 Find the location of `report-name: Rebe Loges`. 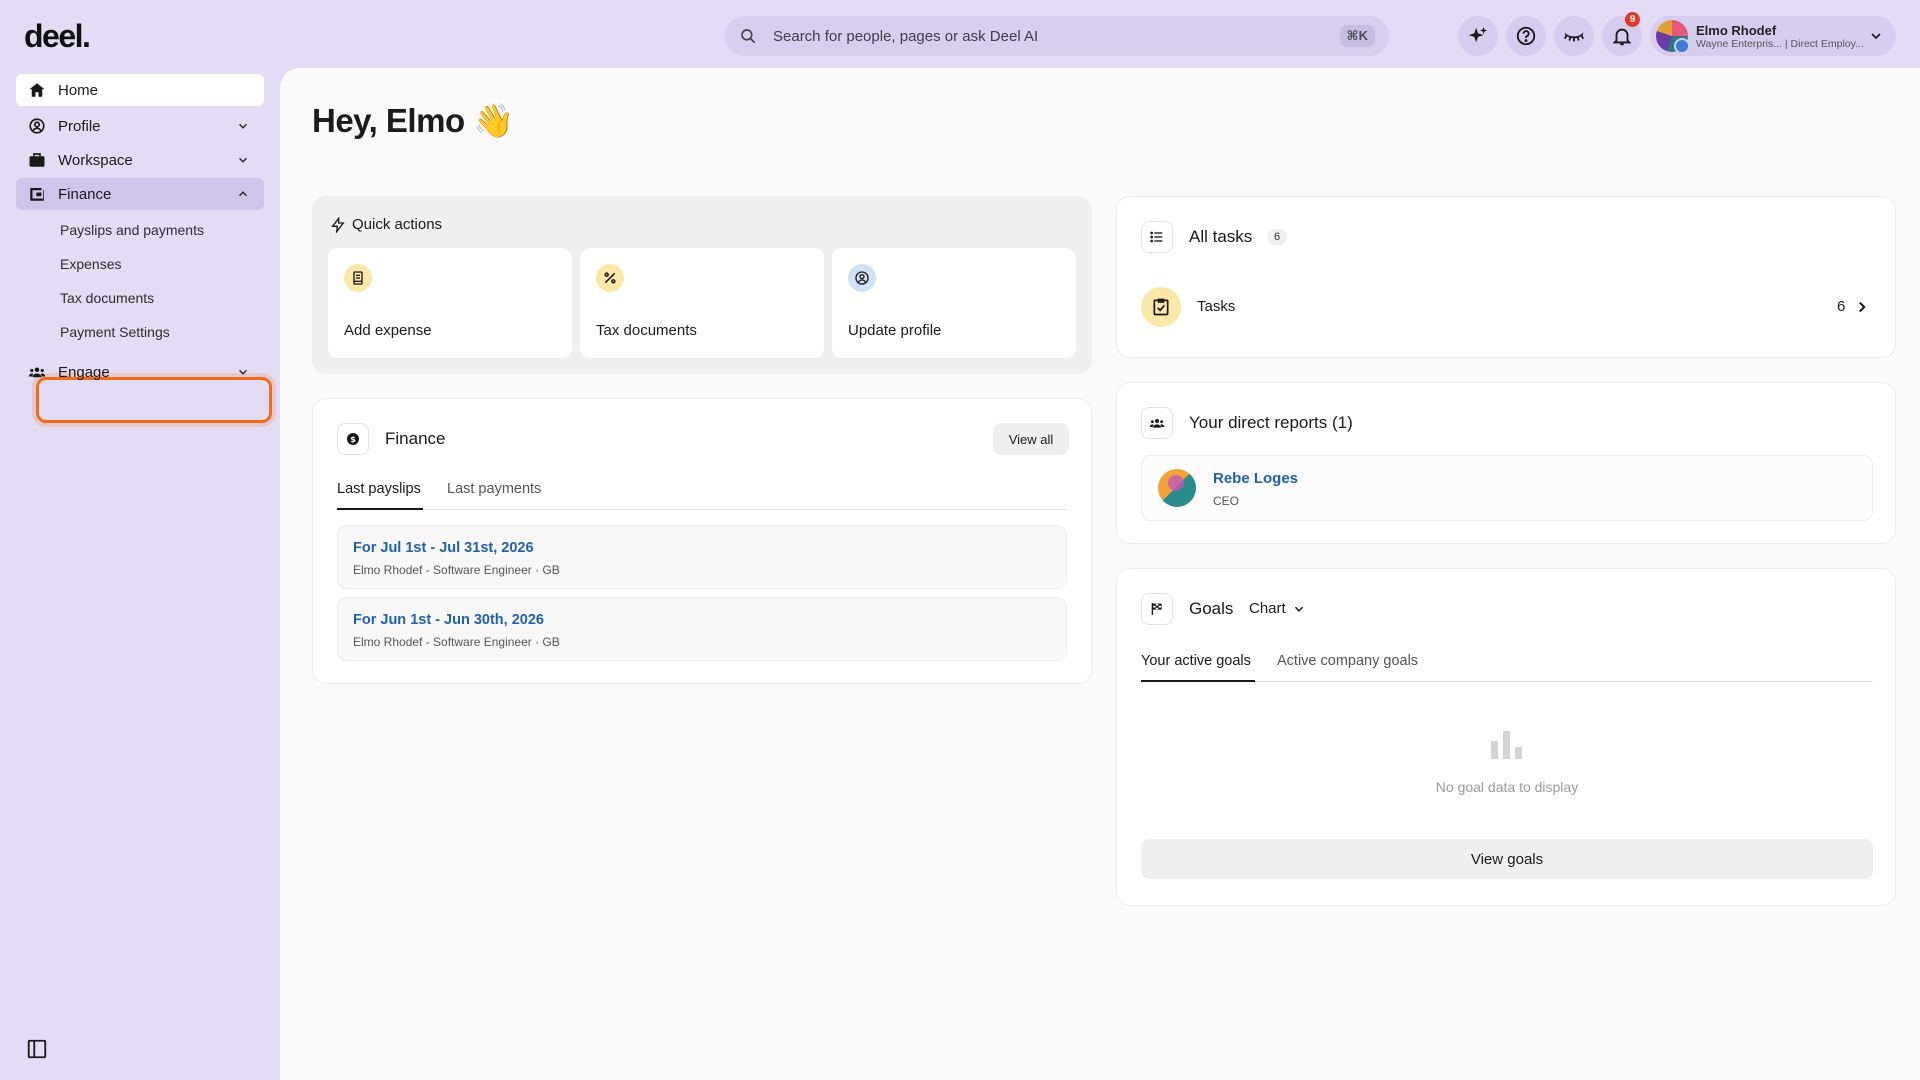

report-name: Rebe Loges is located at coordinates (1255, 478).